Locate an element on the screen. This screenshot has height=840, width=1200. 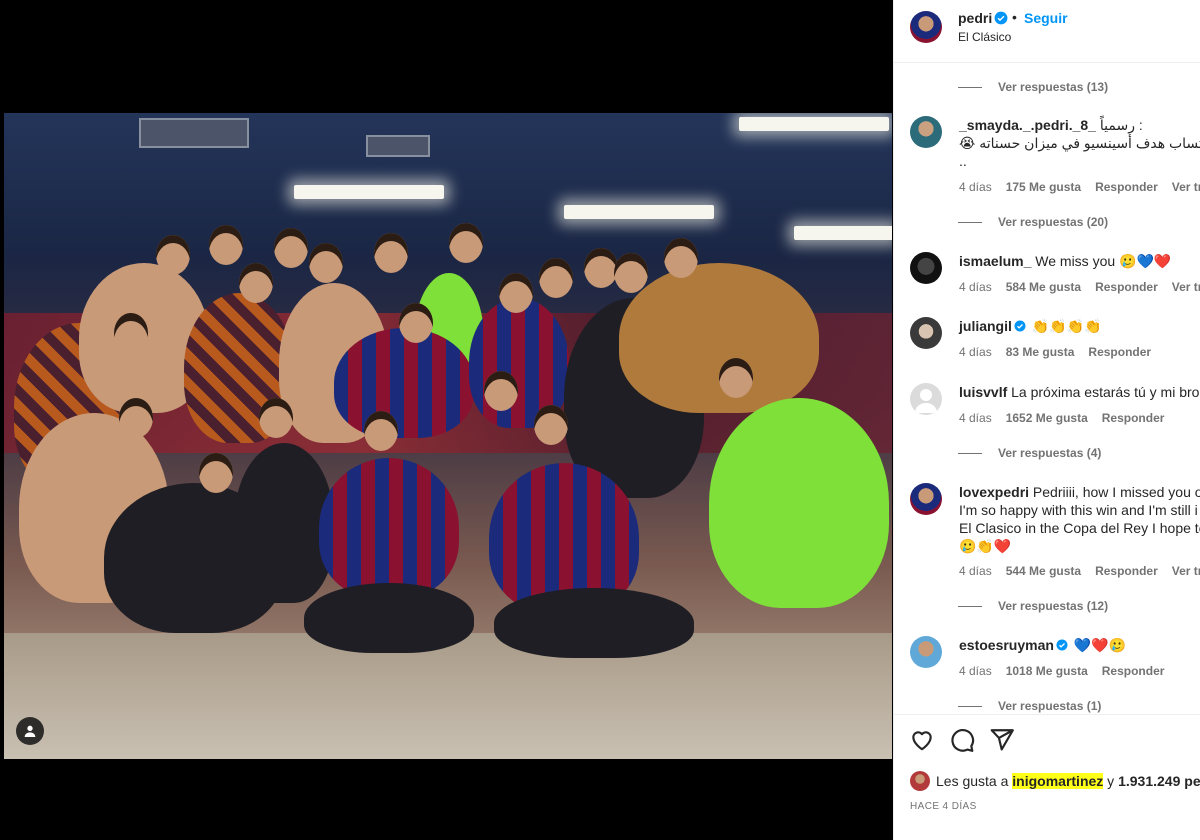
liker-avatar is located at coordinates (920, 781).